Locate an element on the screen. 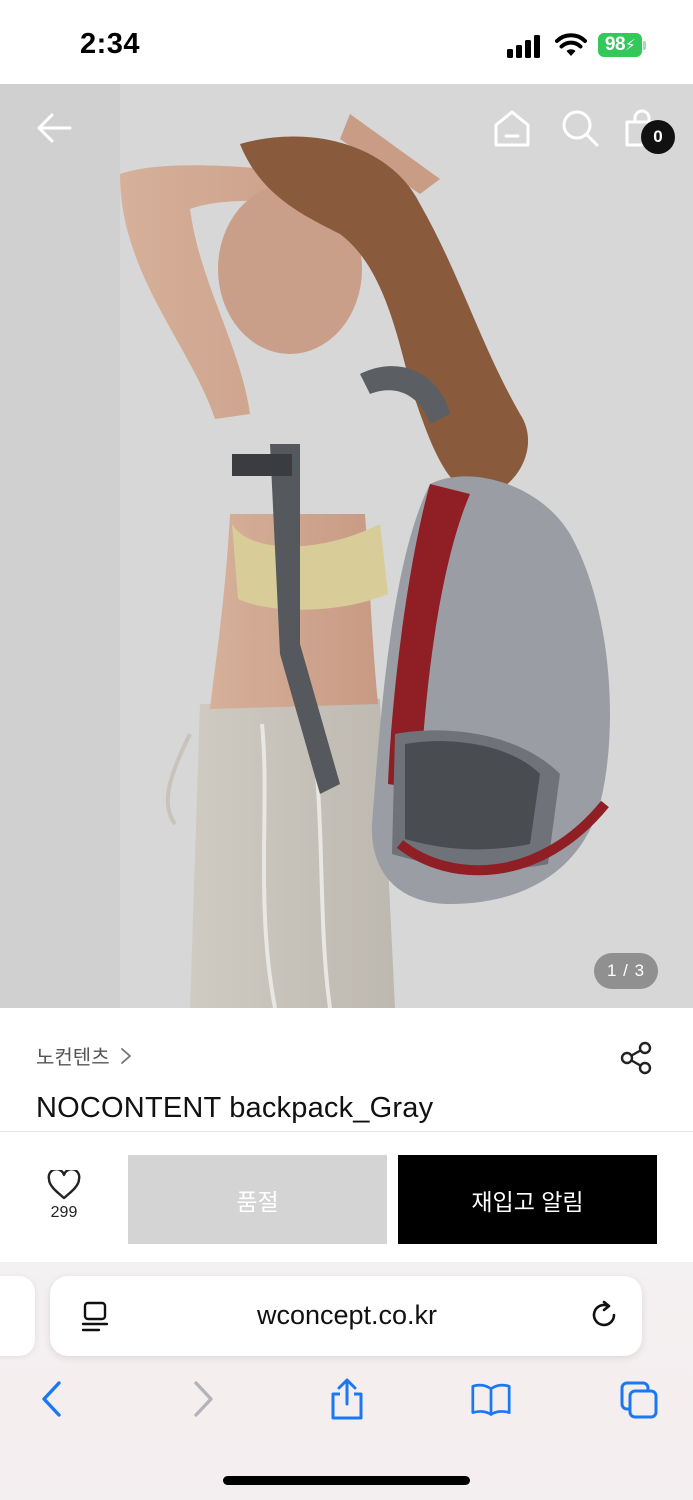 Image resolution: width=693 pixels, height=1500 pixels. browser-back-icon is located at coordinates (53, 1399).